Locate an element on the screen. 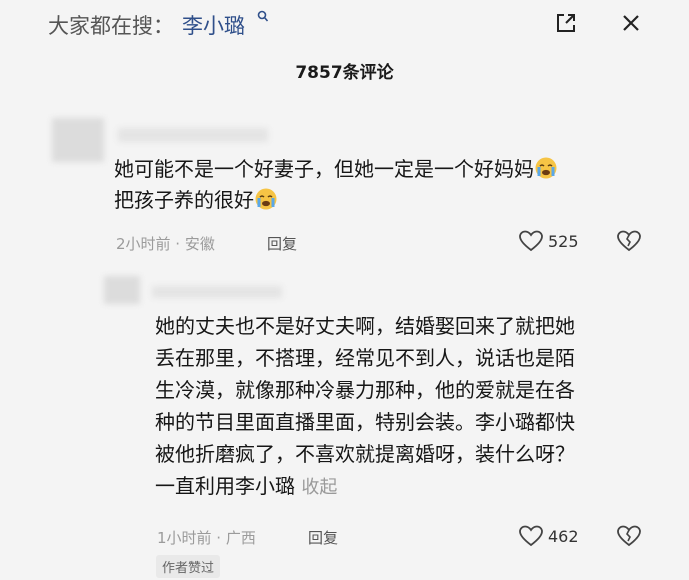 Image resolution: width=689 pixels, height=580 pixels. comment-2-like-button is located at coordinates (531, 536).